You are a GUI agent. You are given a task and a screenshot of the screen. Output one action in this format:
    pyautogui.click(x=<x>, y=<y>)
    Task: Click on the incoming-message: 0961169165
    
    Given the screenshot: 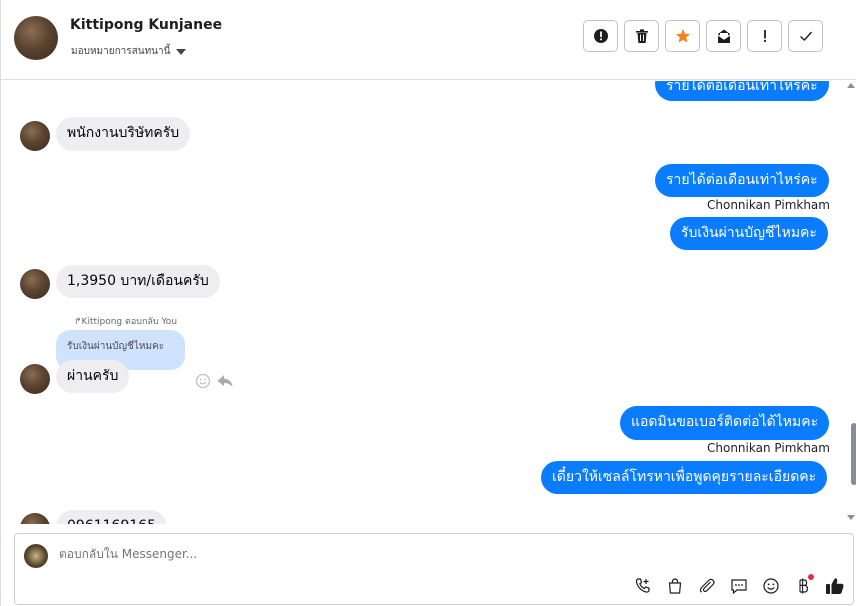 What is the action you would take?
    pyautogui.click(x=112, y=517)
    